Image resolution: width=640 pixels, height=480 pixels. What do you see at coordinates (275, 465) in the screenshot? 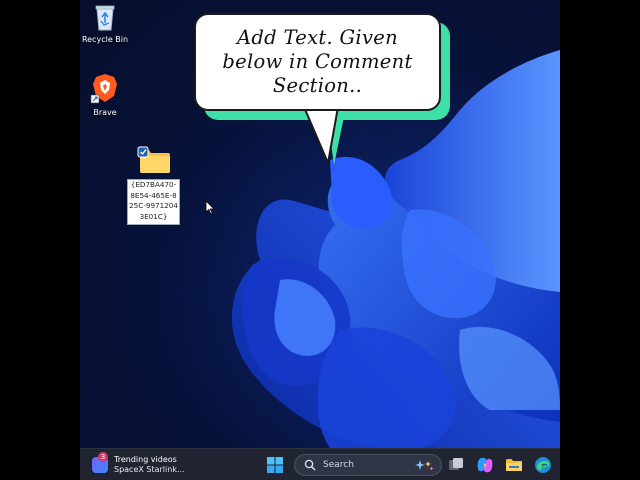
I see `start-icon` at bounding box center [275, 465].